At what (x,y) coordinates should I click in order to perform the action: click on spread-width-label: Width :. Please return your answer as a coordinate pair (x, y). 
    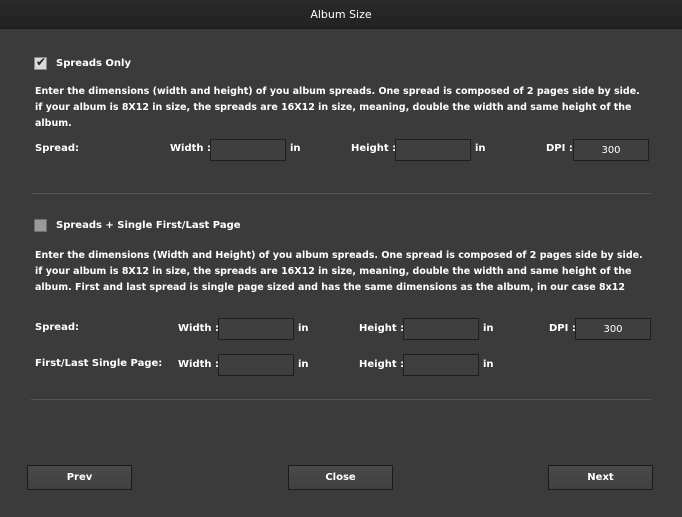
    Looking at the image, I should click on (190, 148).